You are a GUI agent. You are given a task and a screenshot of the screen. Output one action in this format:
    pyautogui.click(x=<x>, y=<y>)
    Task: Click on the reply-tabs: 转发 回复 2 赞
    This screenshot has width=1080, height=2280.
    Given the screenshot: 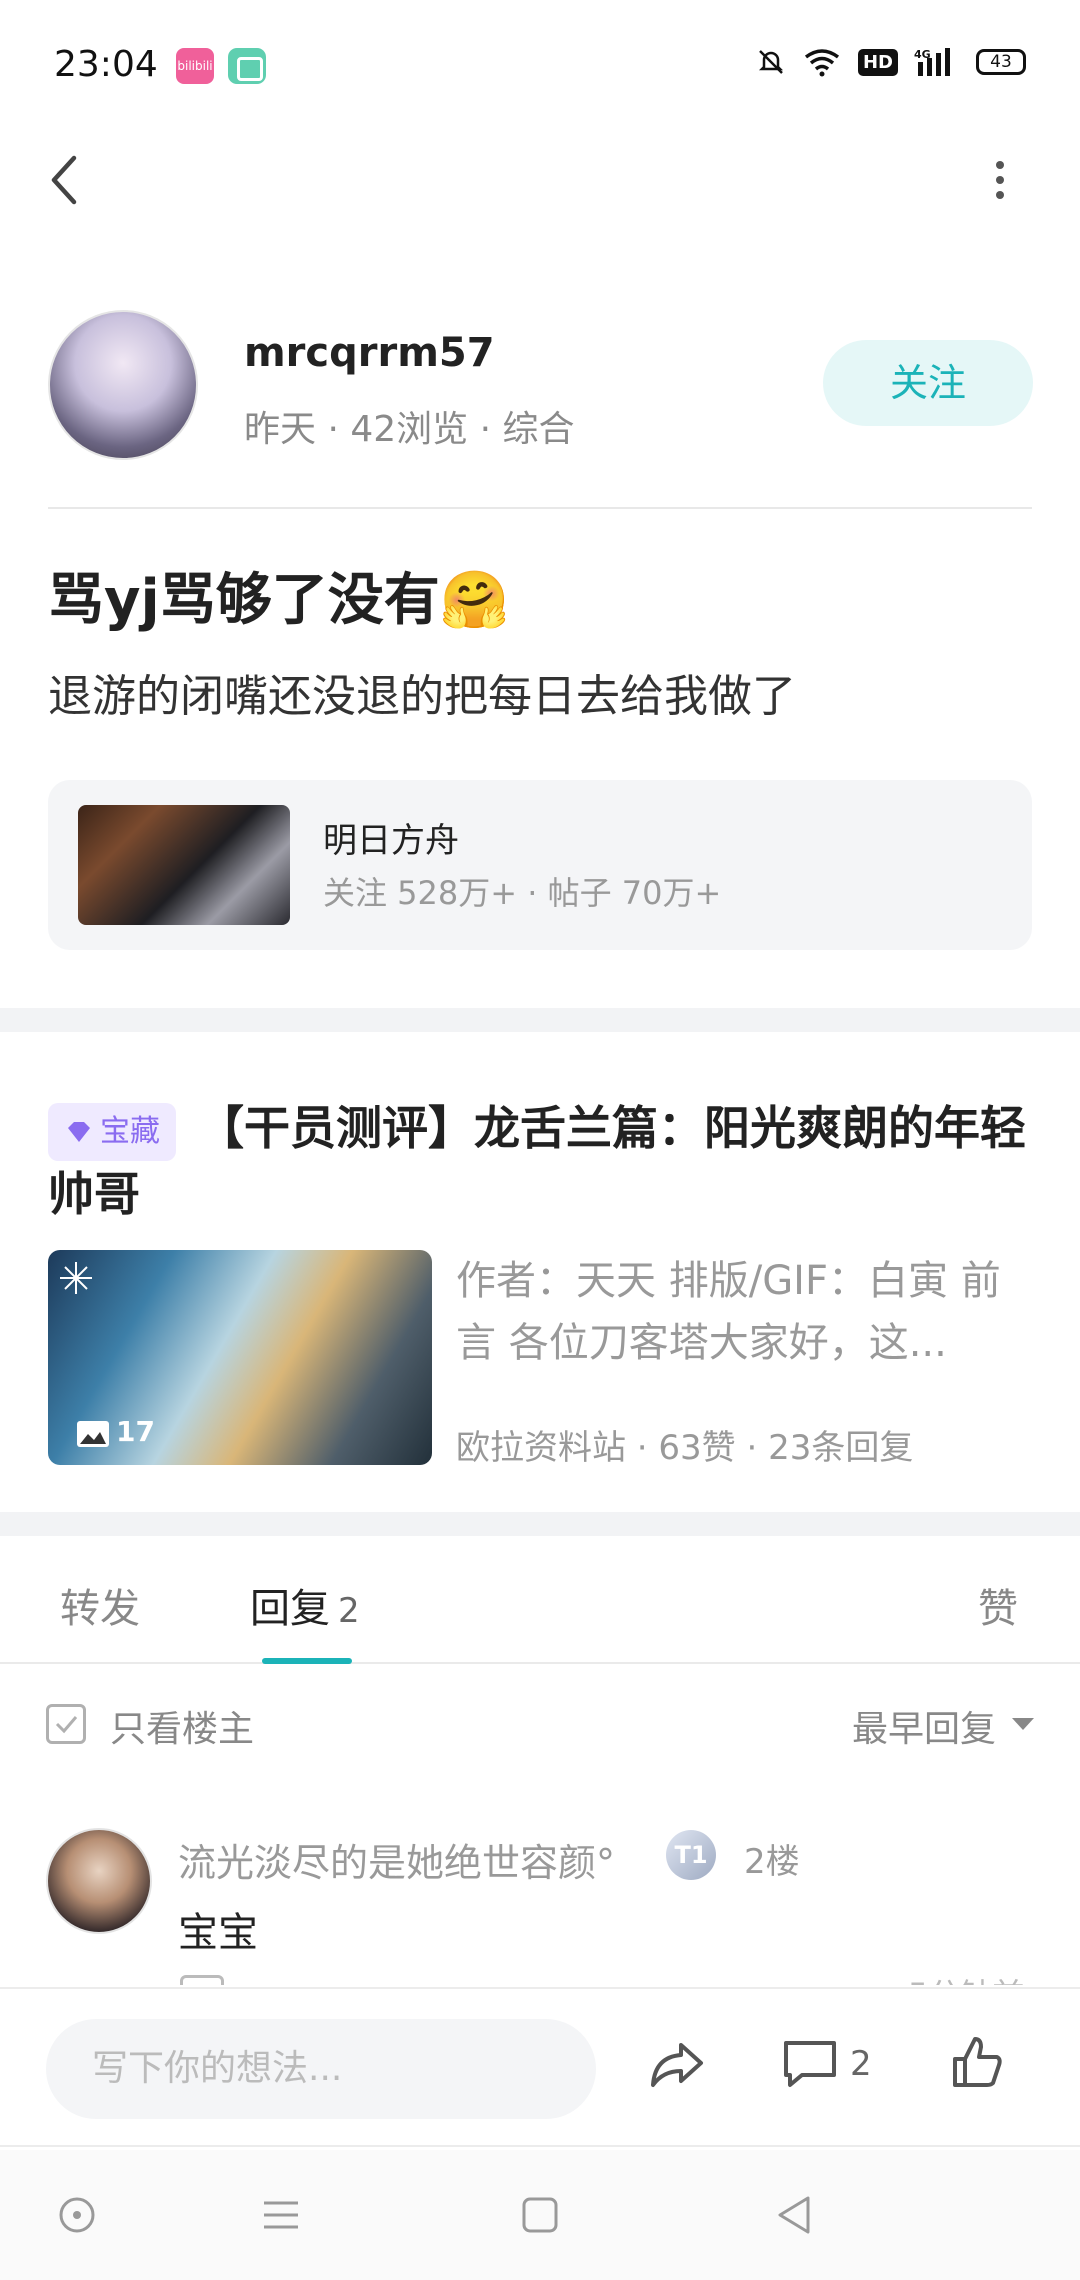 What is the action you would take?
    pyautogui.click(x=540, y=1602)
    